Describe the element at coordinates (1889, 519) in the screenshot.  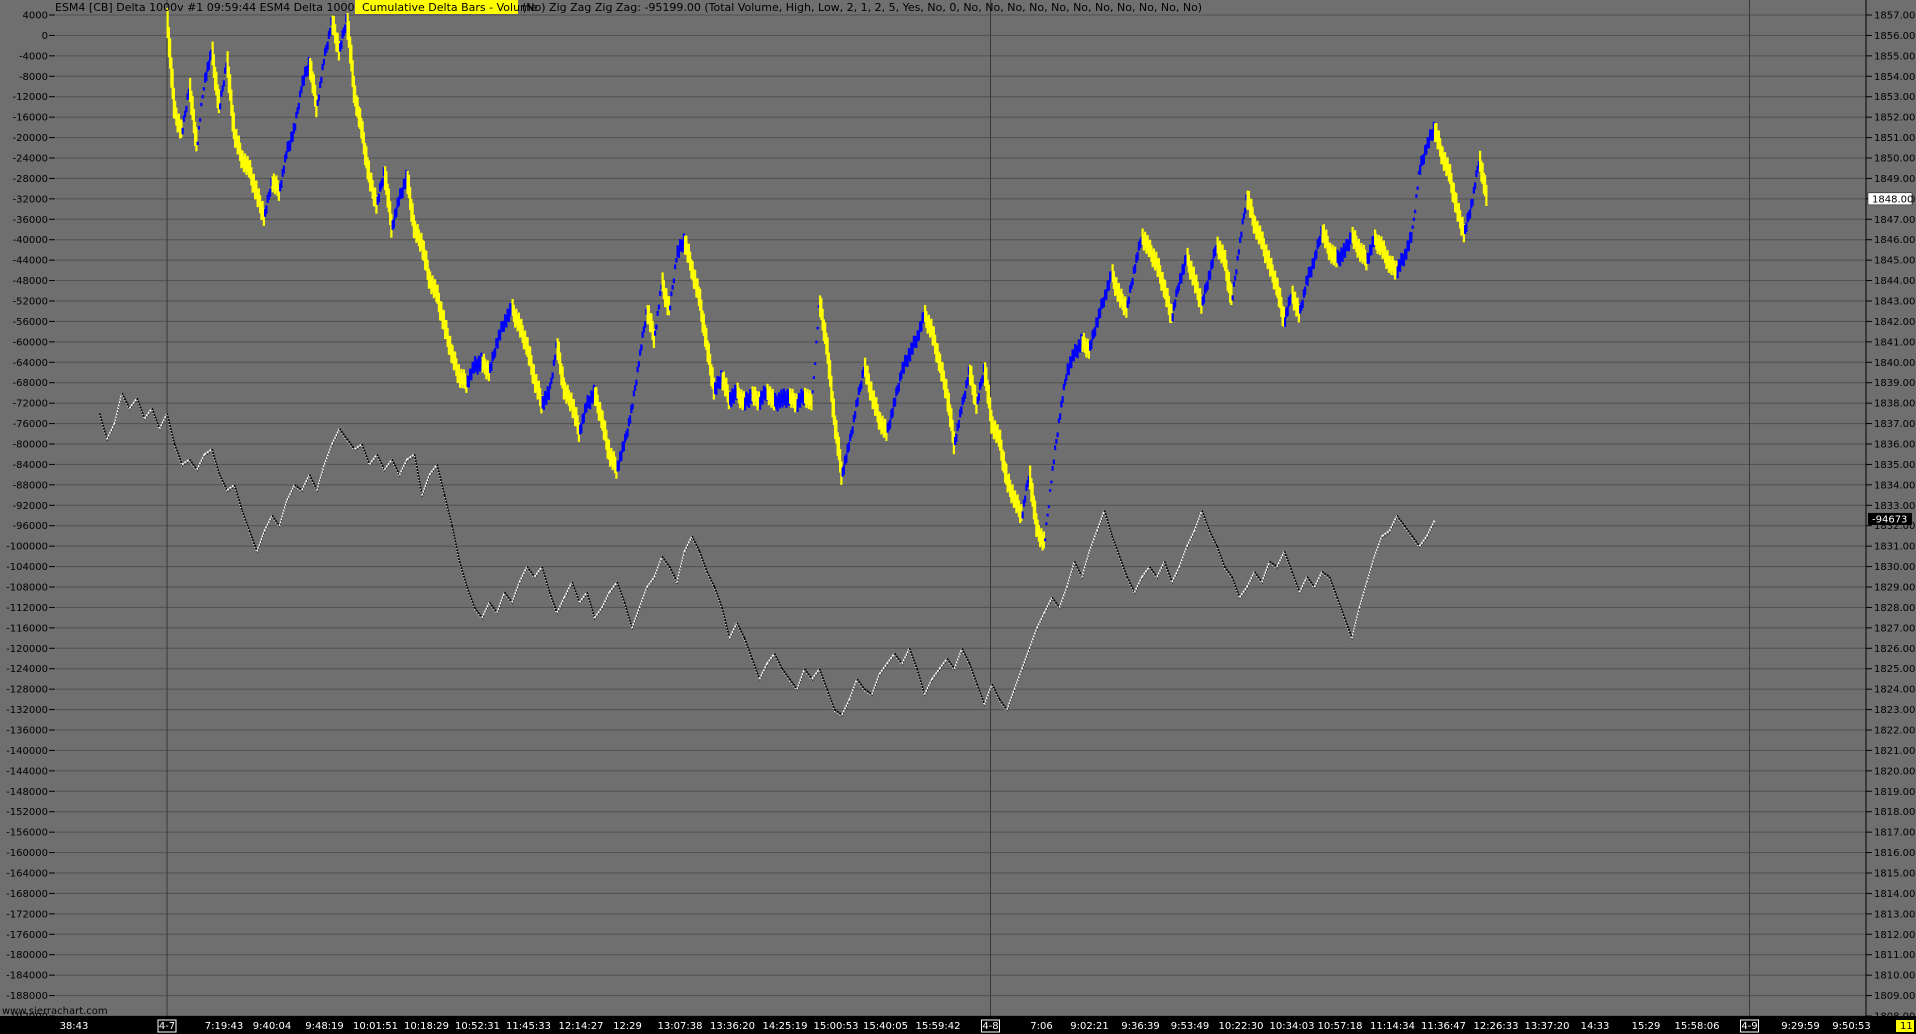
I see `last-delta-label: -94673` at that location.